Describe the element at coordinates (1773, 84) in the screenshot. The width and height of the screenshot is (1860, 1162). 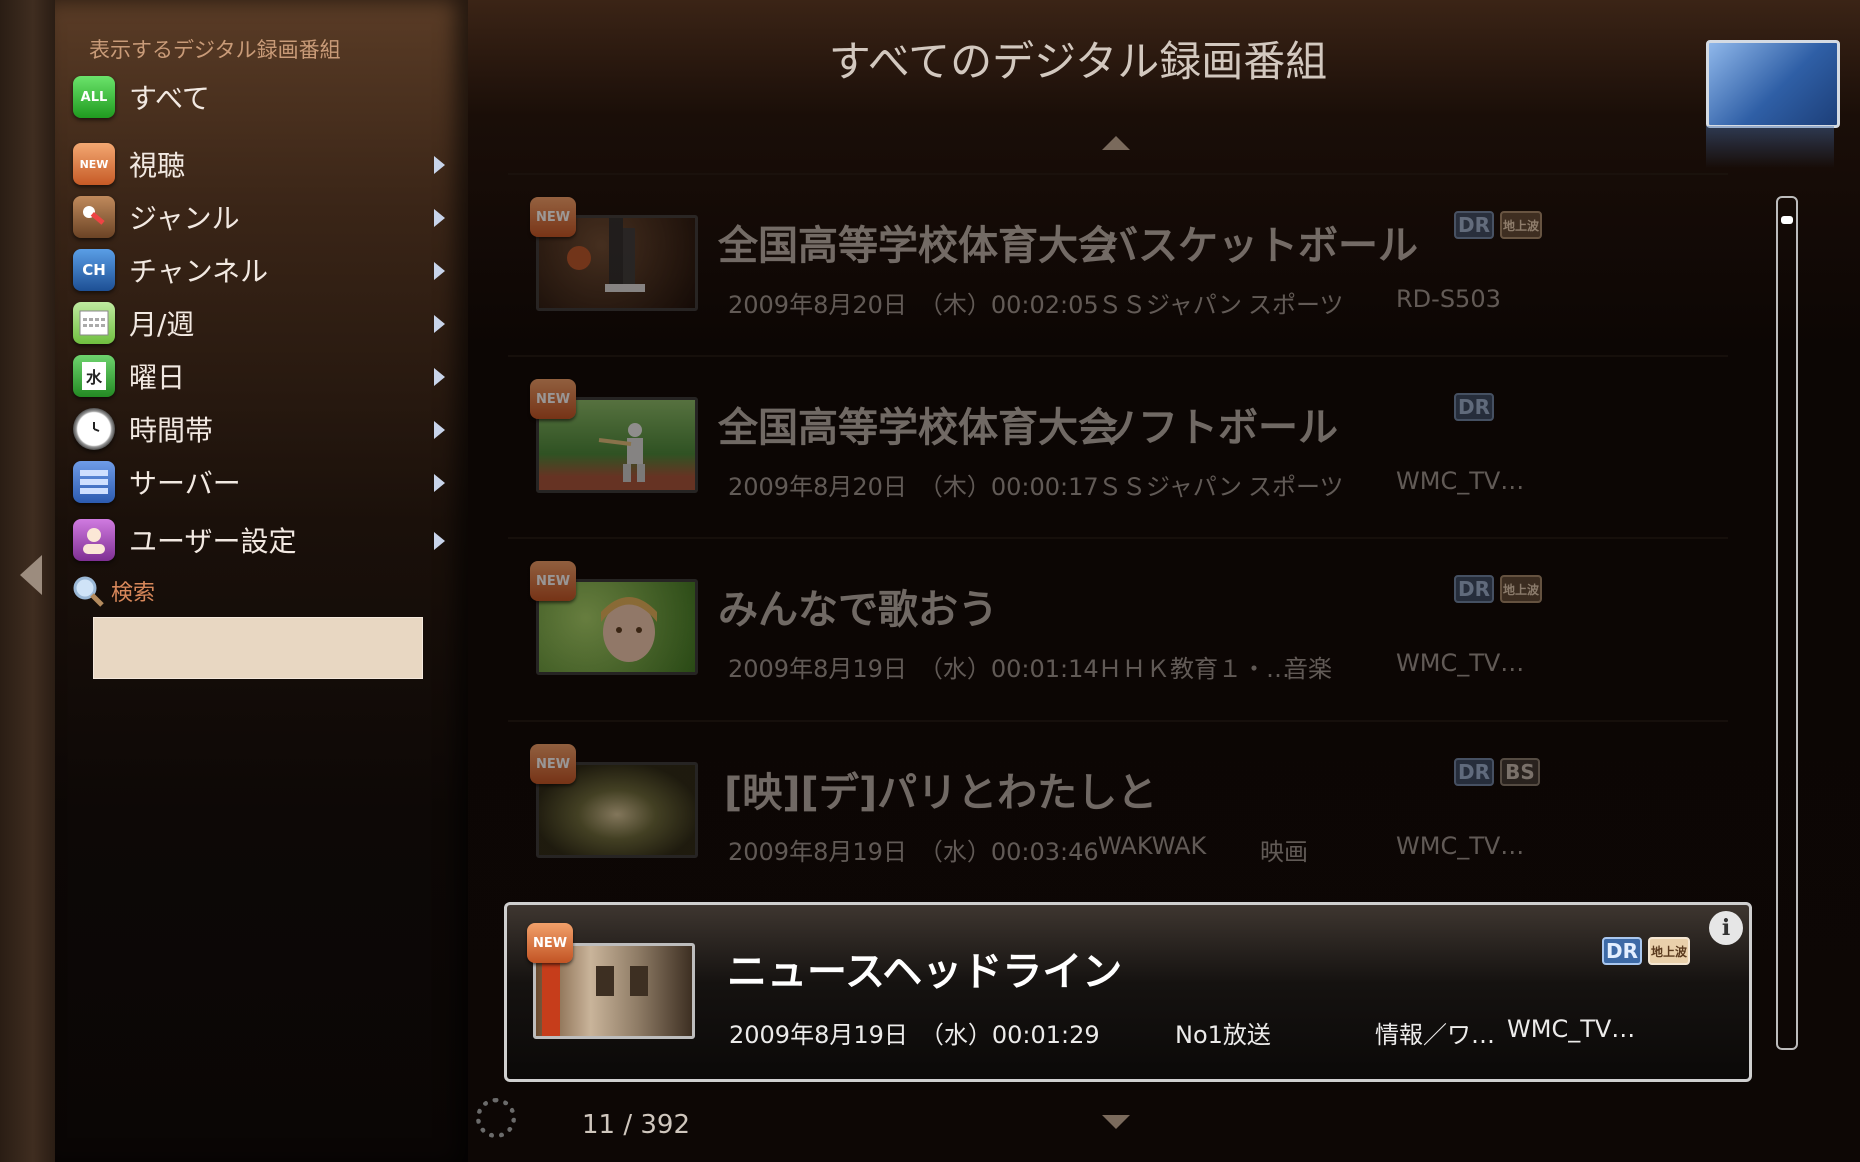
I see `tv-icon` at that location.